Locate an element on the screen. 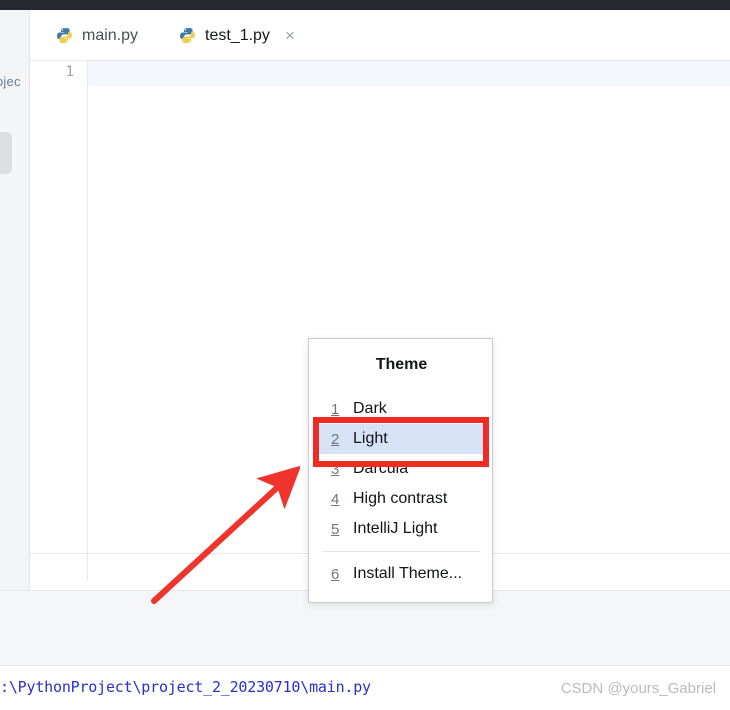  tab-main-py: main.py is located at coordinates (97, 35).